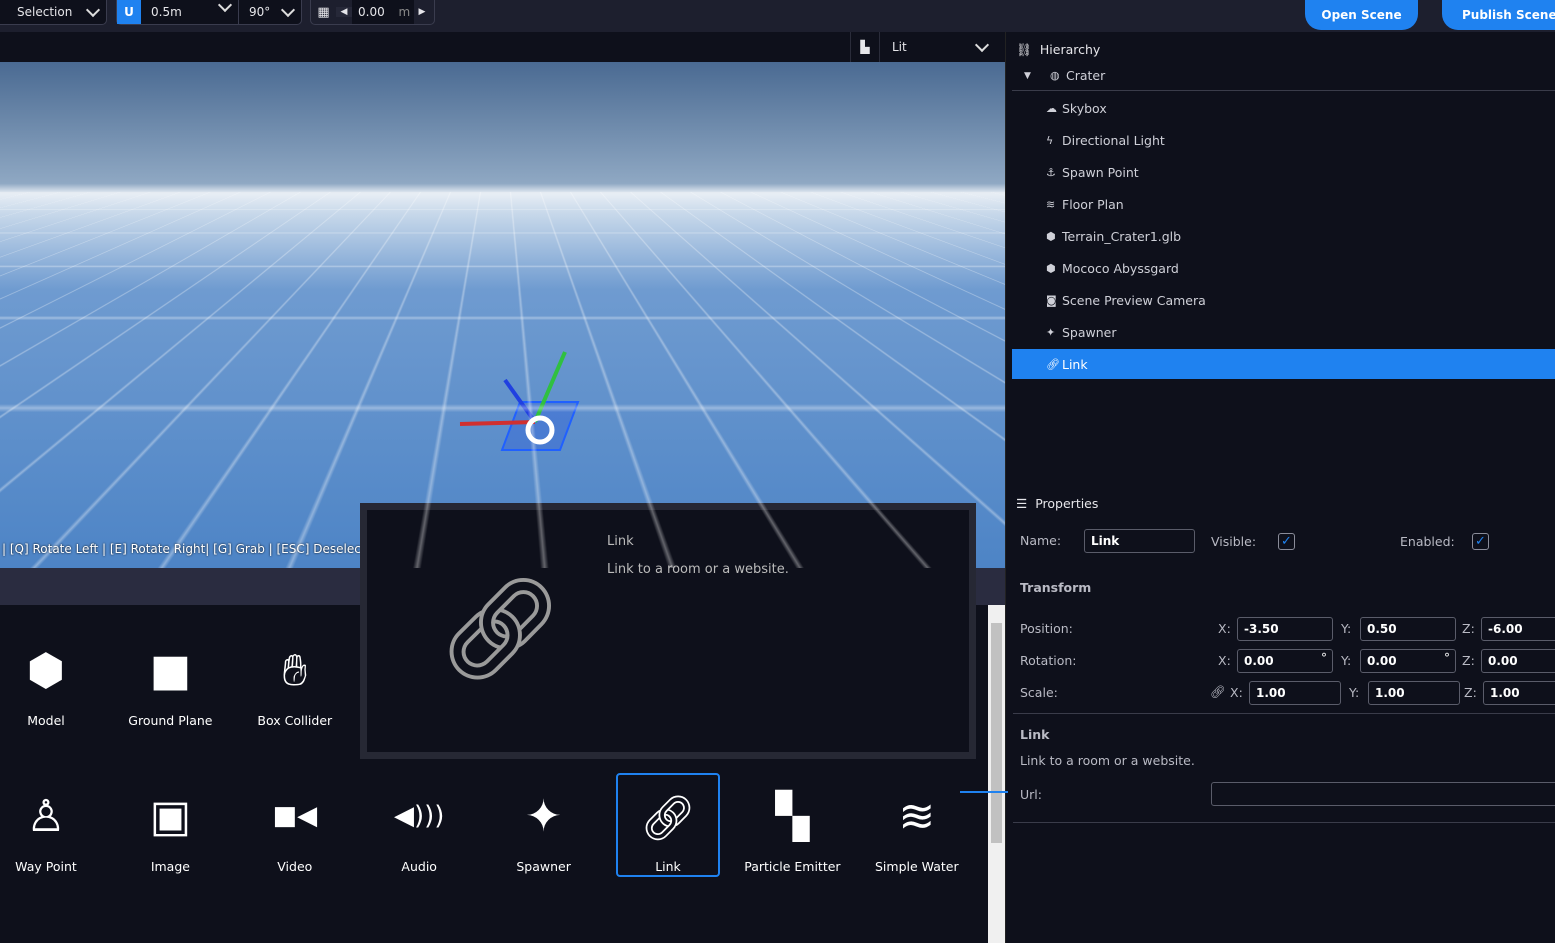 The height and width of the screenshot is (943, 1555). What do you see at coordinates (1218, 692) in the screenshot?
I see `link-scale-icon: 🔗︎` at bounding box center [1218, 692].